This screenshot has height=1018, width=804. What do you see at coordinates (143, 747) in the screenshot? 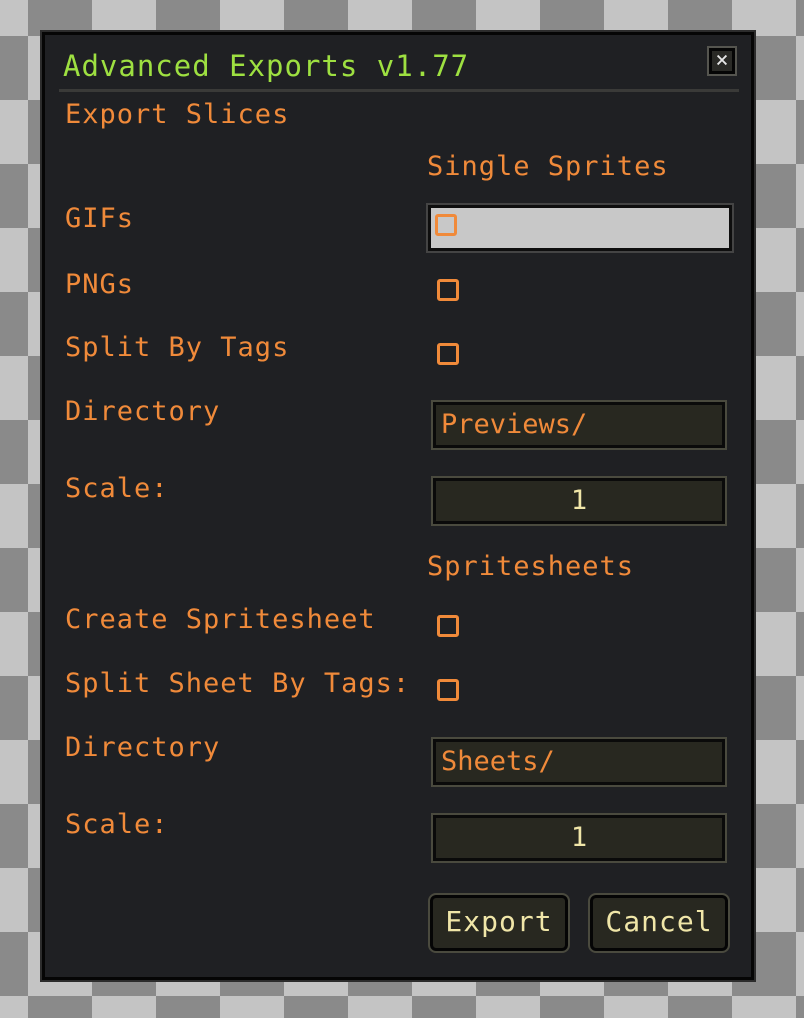
I see `sheets-directory-label: Directory` at bounding box center [143, 747].